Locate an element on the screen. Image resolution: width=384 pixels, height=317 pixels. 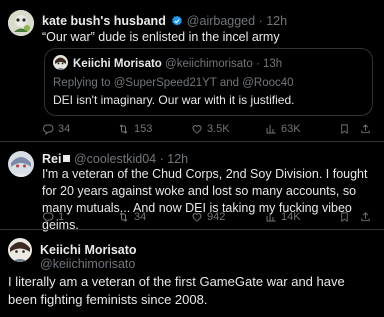
reply-count: 1 is located at coordinates (61, 217).